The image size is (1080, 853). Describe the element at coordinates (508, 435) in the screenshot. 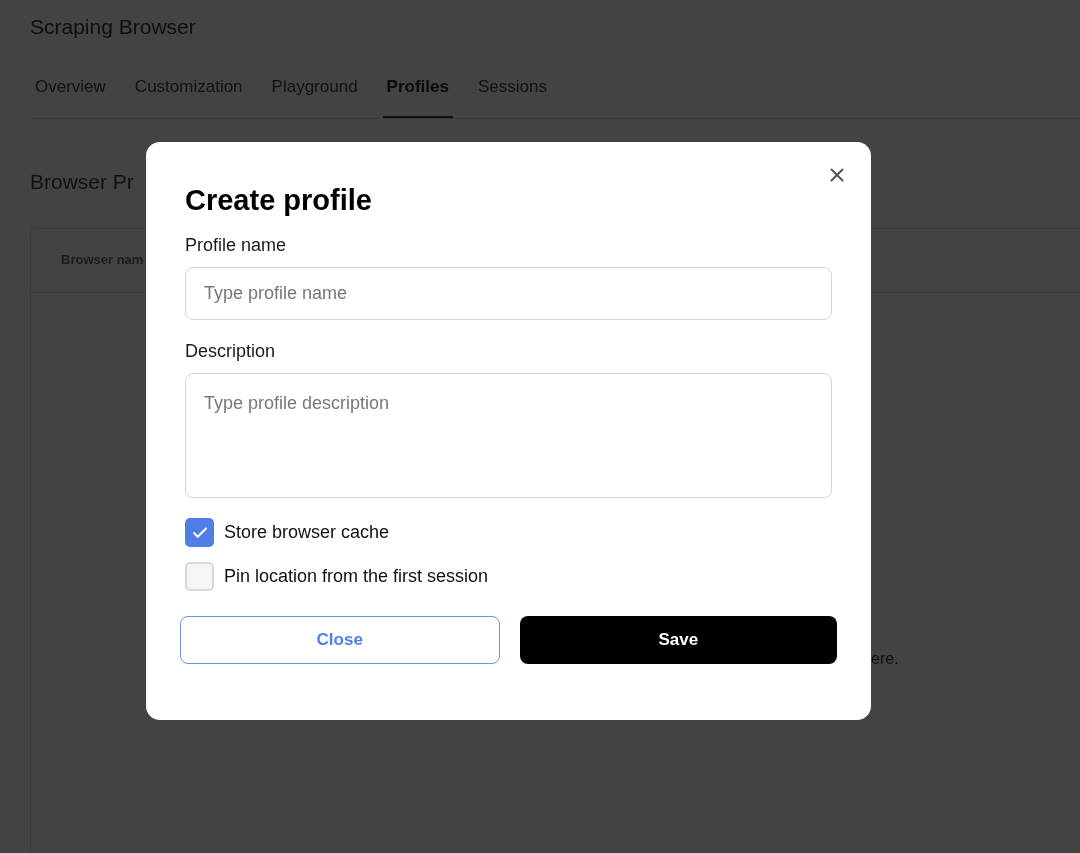

I see `description-field: Type profile description` at that location.